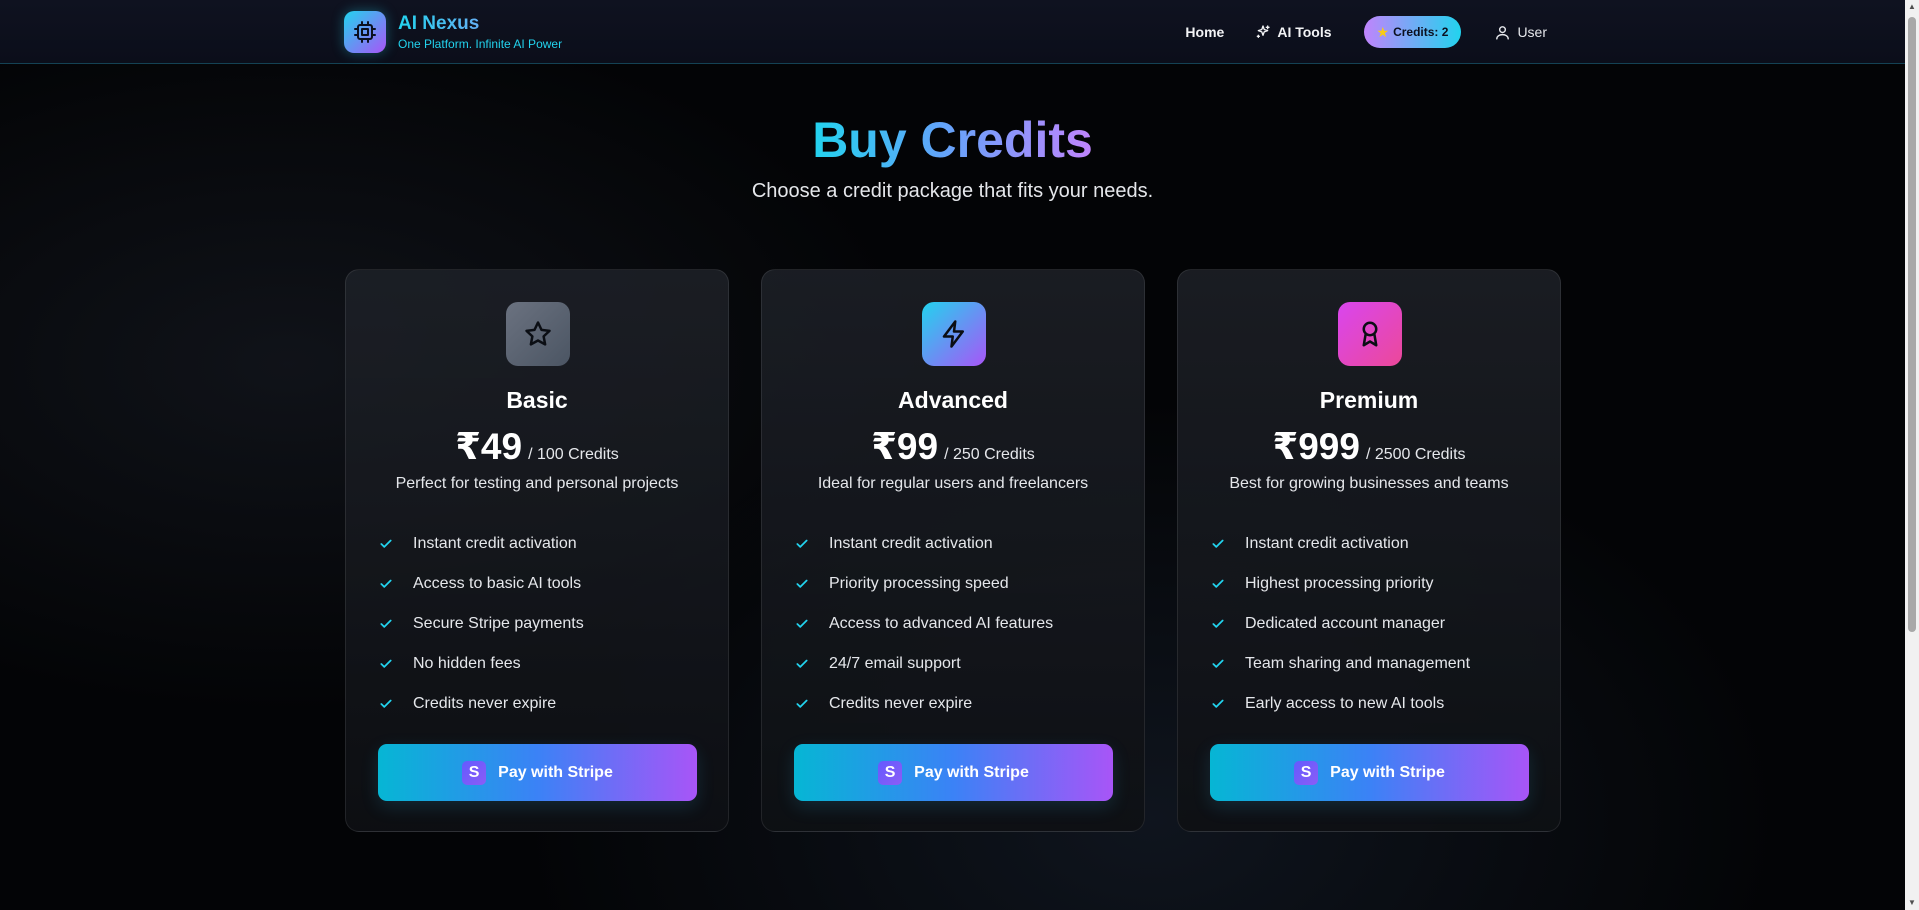 This screenshot has height=910, width=1919. What do you see at coordinates (1912, 324) in the screenshot?
I see `scrollbar-thumb` at bounding box center [1912, 324].